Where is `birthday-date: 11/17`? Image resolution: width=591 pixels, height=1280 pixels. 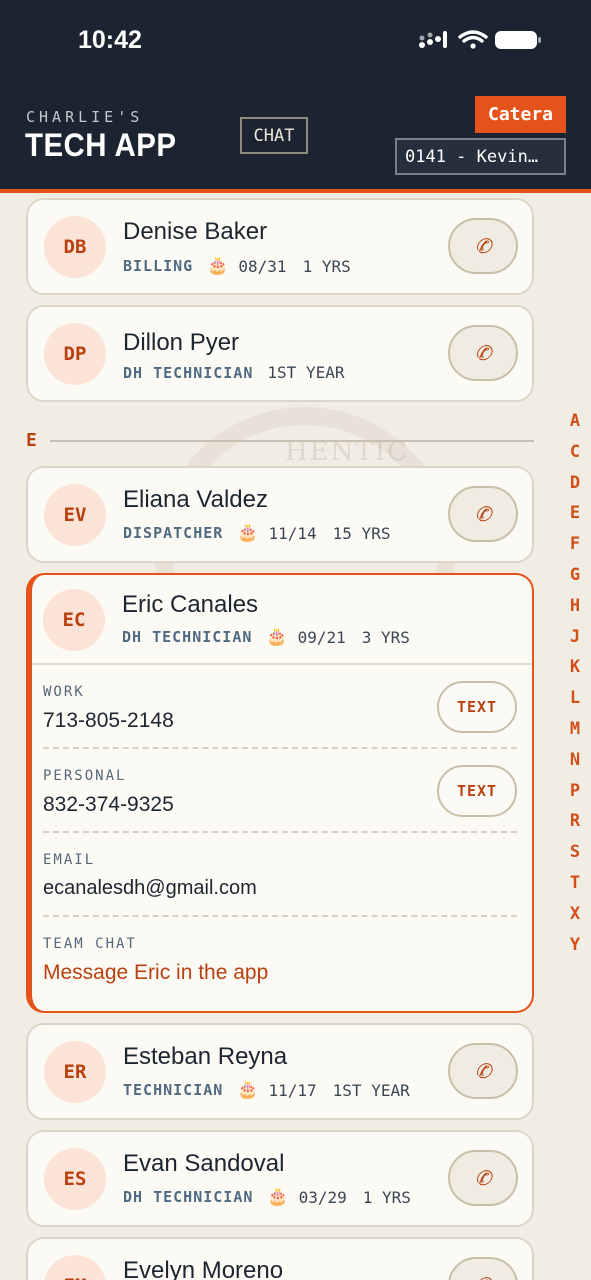 birthday-date: 11/17 is located at coordinates (292, 1090).